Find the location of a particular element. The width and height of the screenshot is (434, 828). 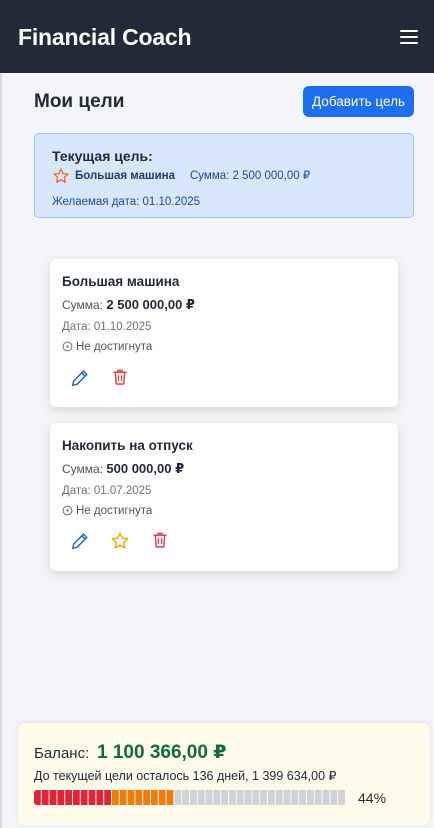

balance-value: 1 100 366,00 ₽ is located at coordinates (162, 752).